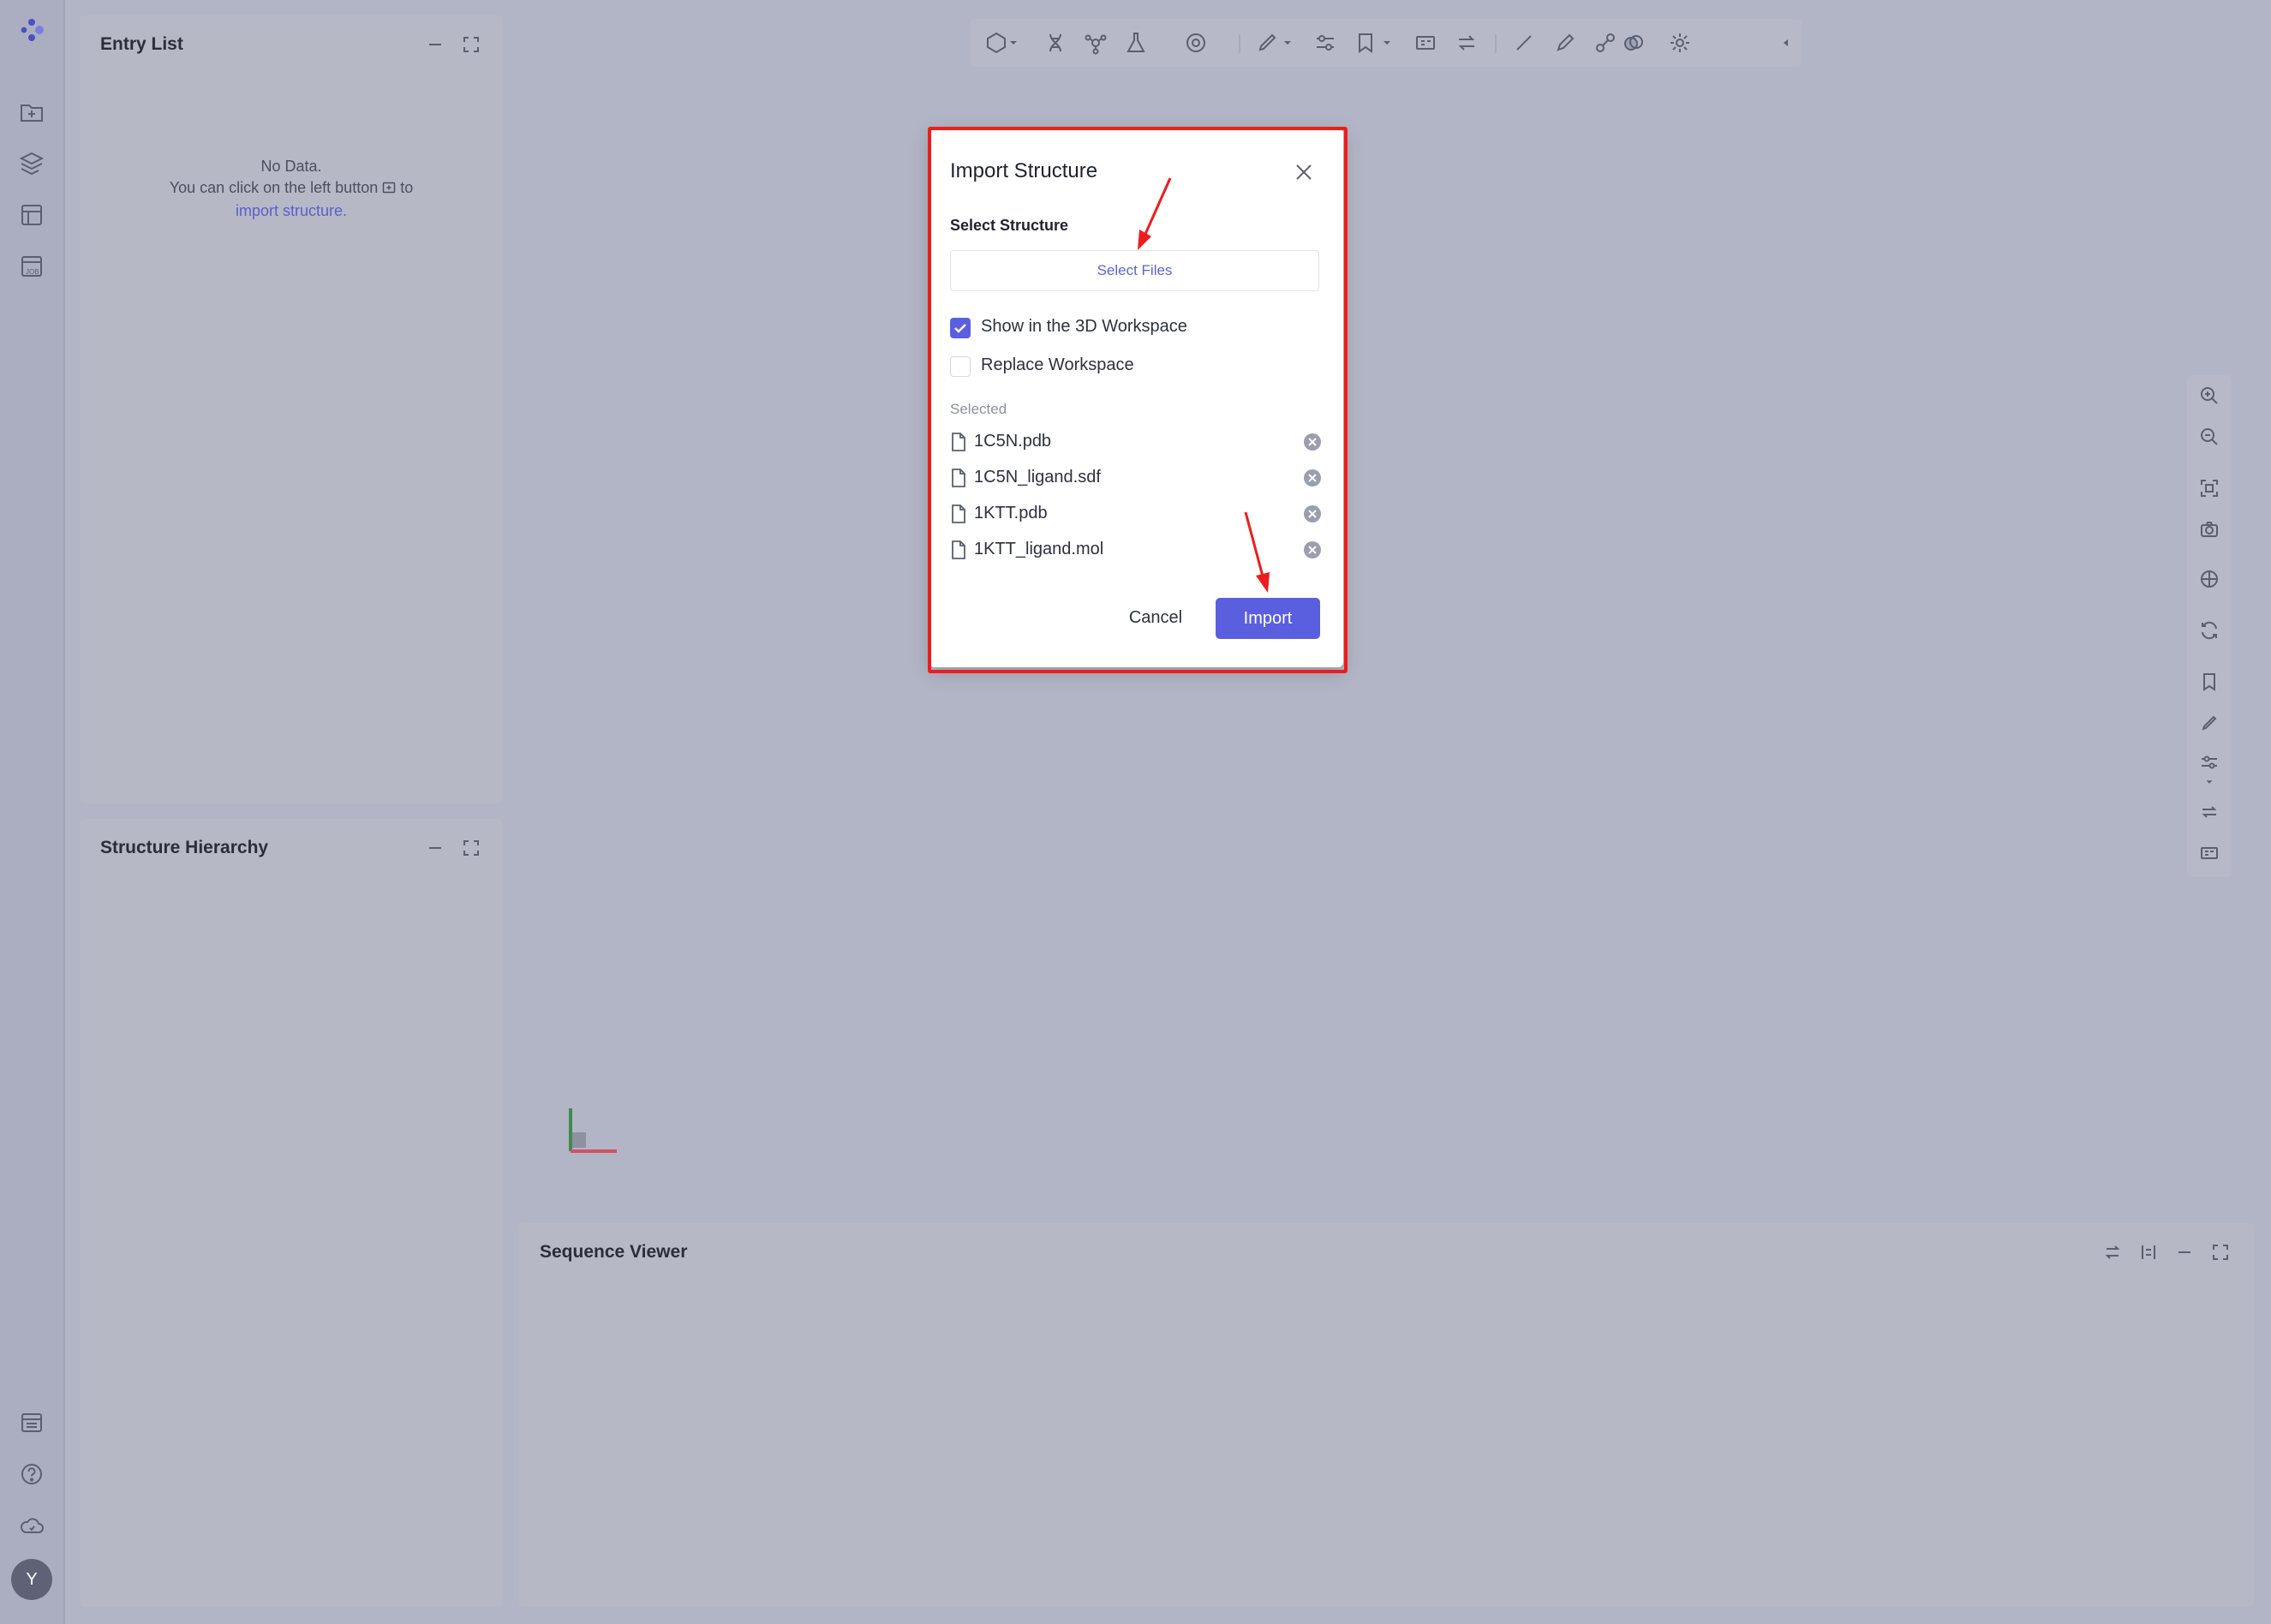  I want to click on show-in-workspace-checkbox, so click(960, 328).